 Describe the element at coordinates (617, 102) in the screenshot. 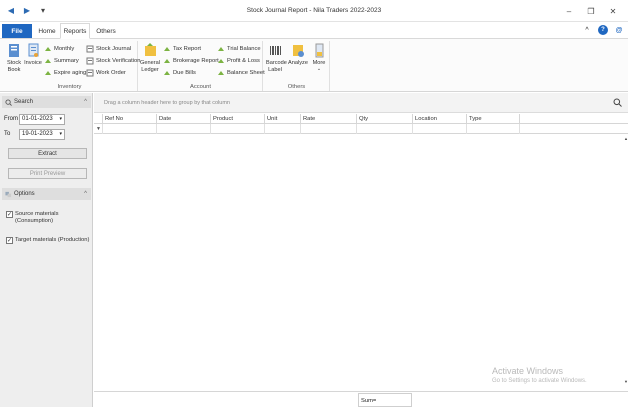

I see `grid-search-icon` at that location.